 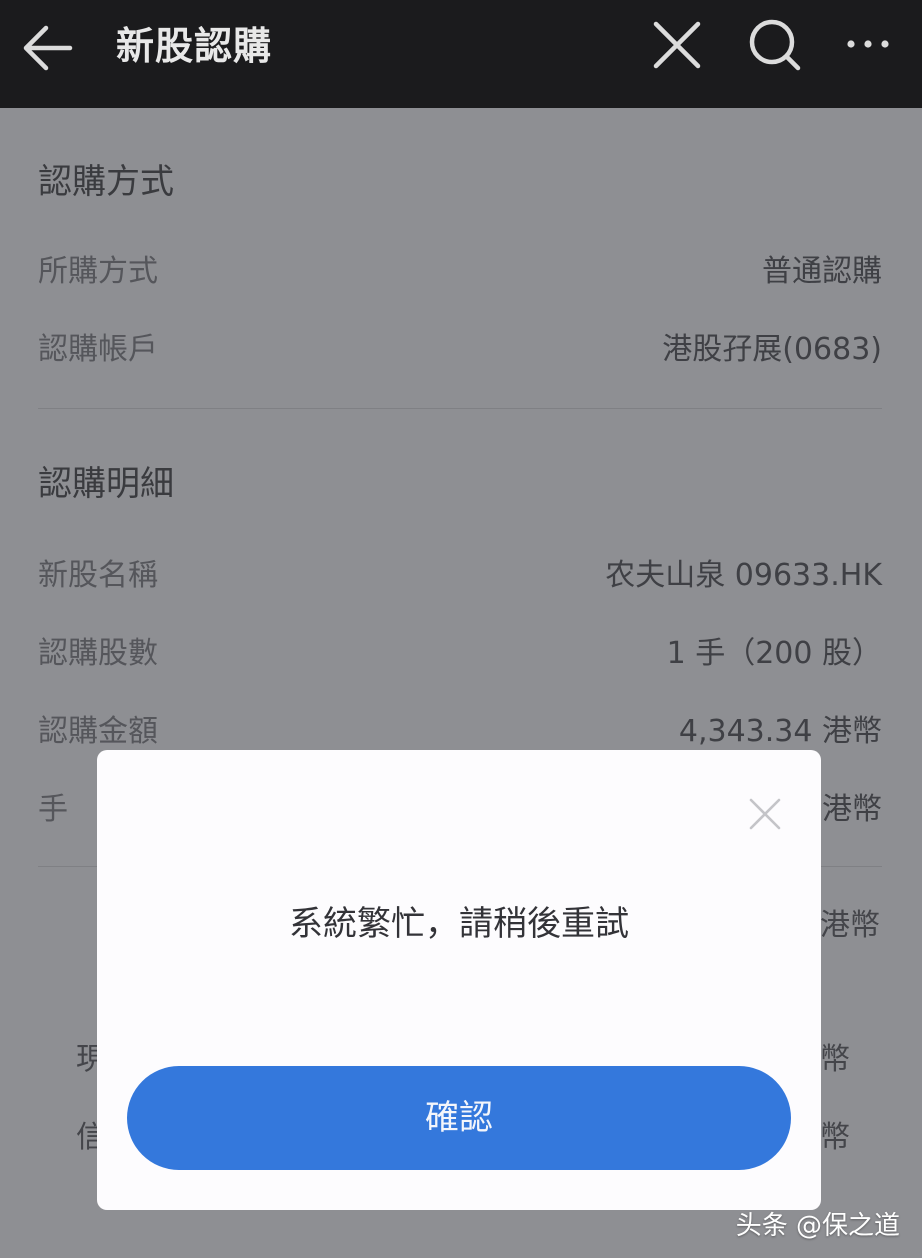 What do you see at coordinates (772, 349) in the screenshot?
I see `row-value-subscription-account: 港股孖展(0683)` at bounding box center [772, 349].